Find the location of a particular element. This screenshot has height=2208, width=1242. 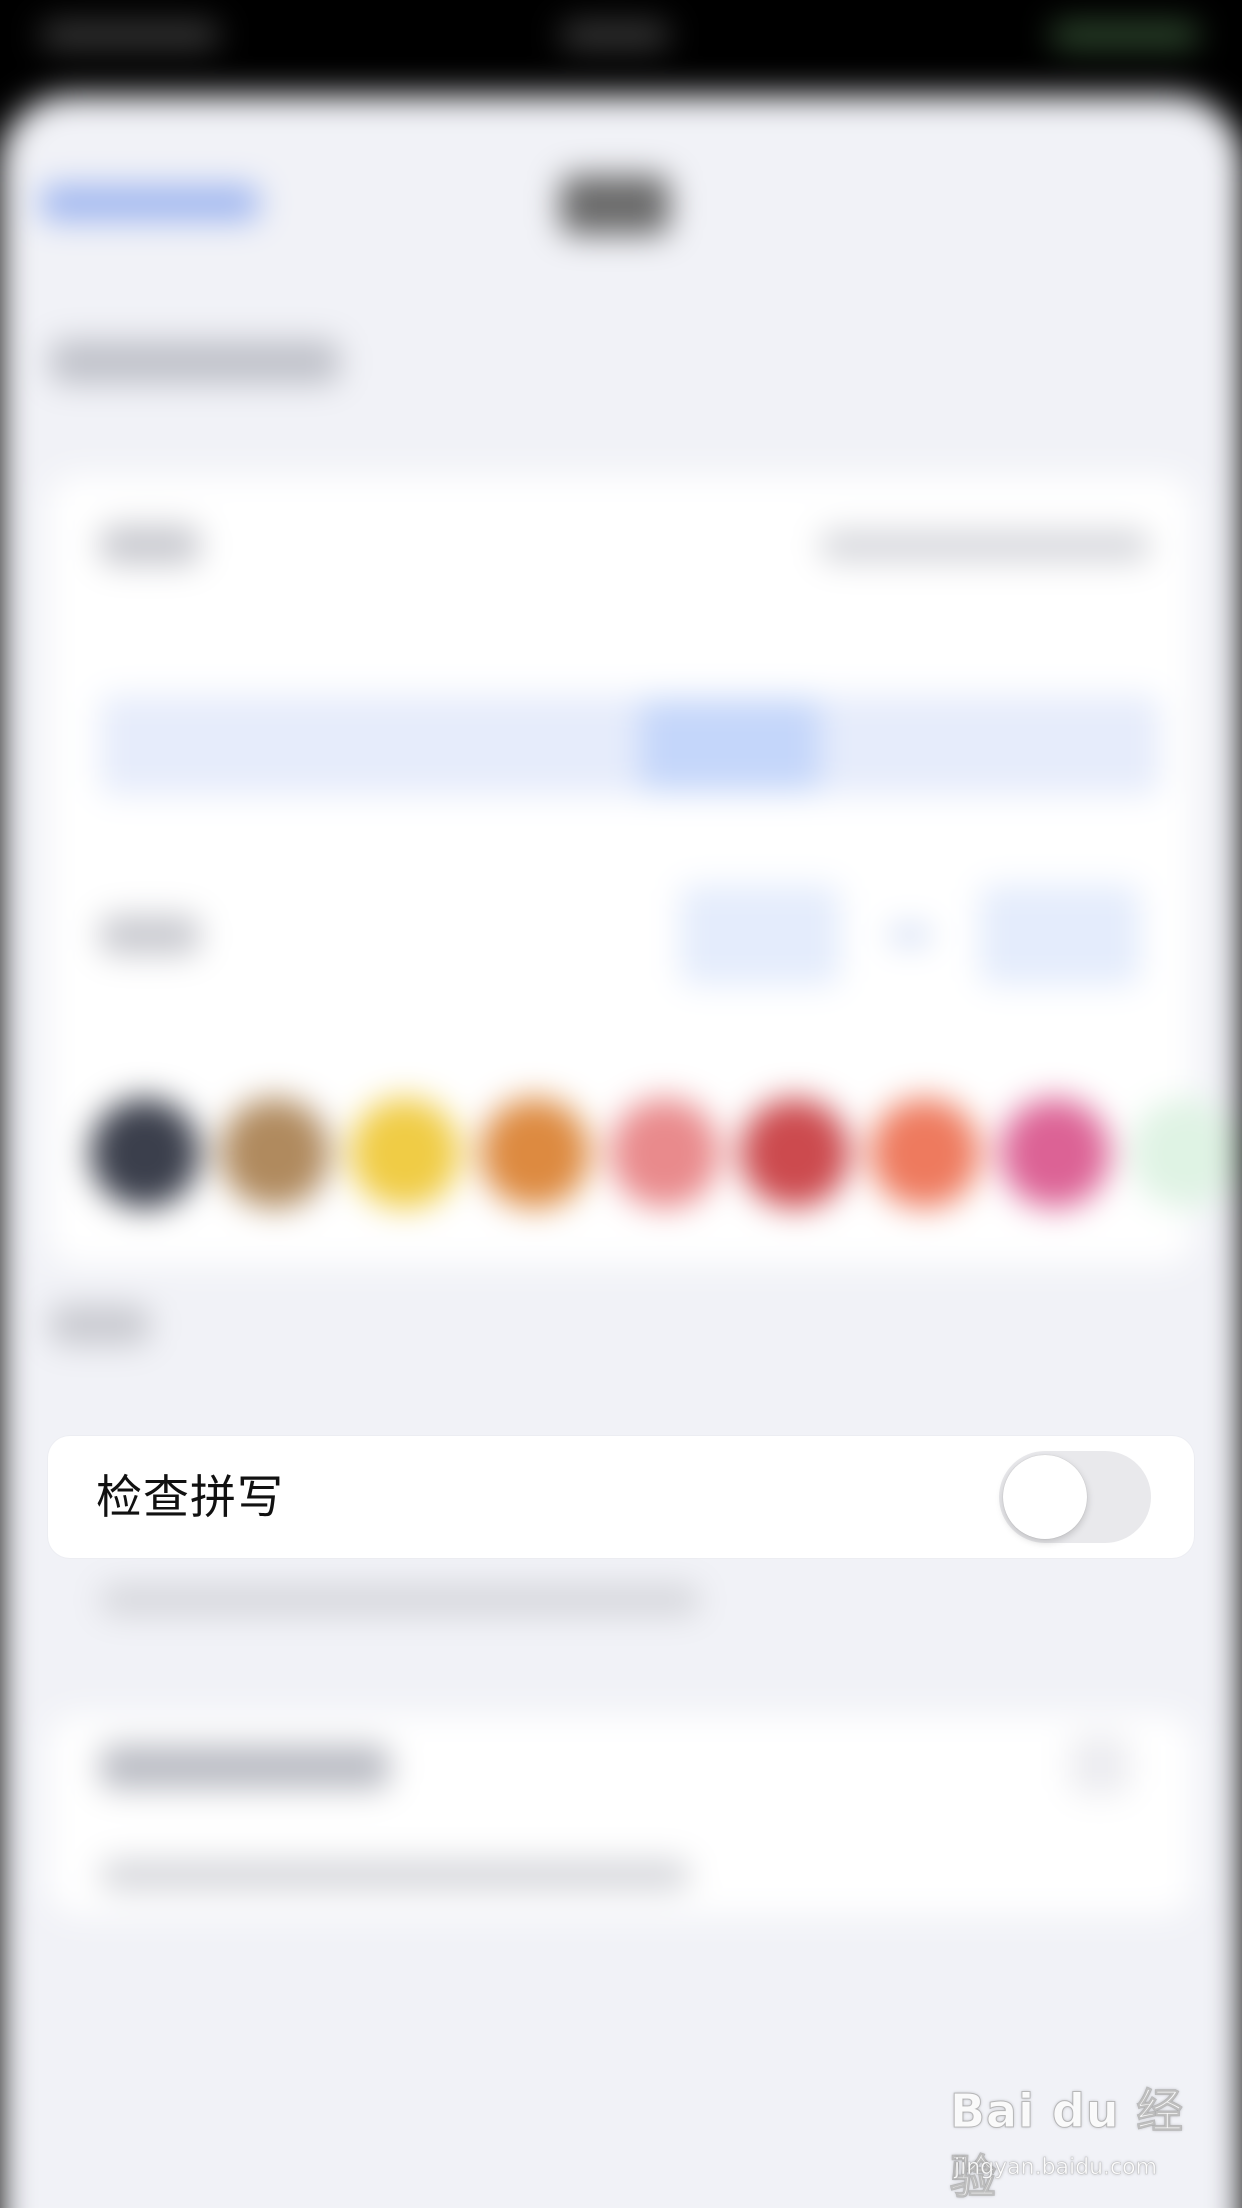

baidu-jingyan-watermark: Bai du 经验 jingyan.baidu.com is located at coordinates (1070, 2140).